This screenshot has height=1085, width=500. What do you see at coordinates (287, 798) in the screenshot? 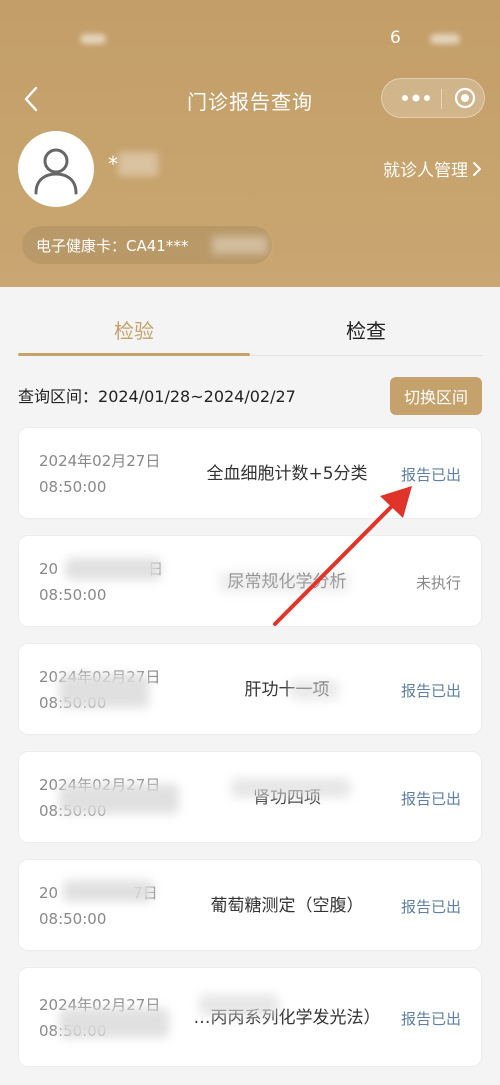
I see `report-name: 肾功四项` at bounding box center [287, 798].